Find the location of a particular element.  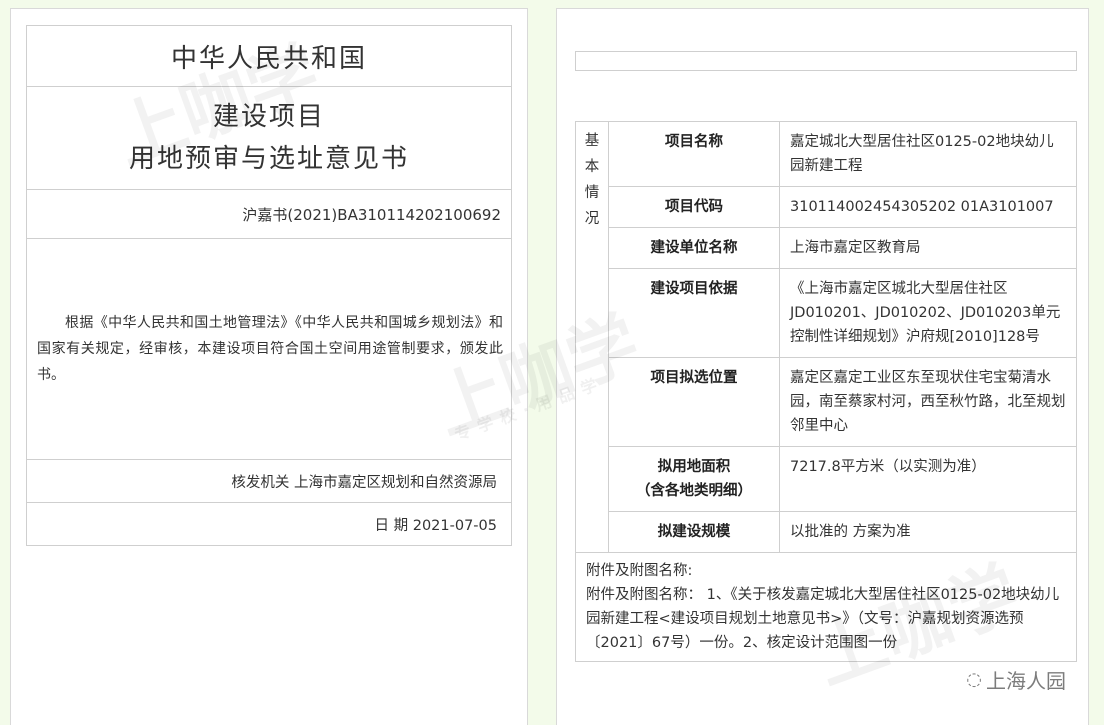

issuing-authority: 核发机关 上海市嘉定区规划和自然资源局 is located at coordinates (269, 481).